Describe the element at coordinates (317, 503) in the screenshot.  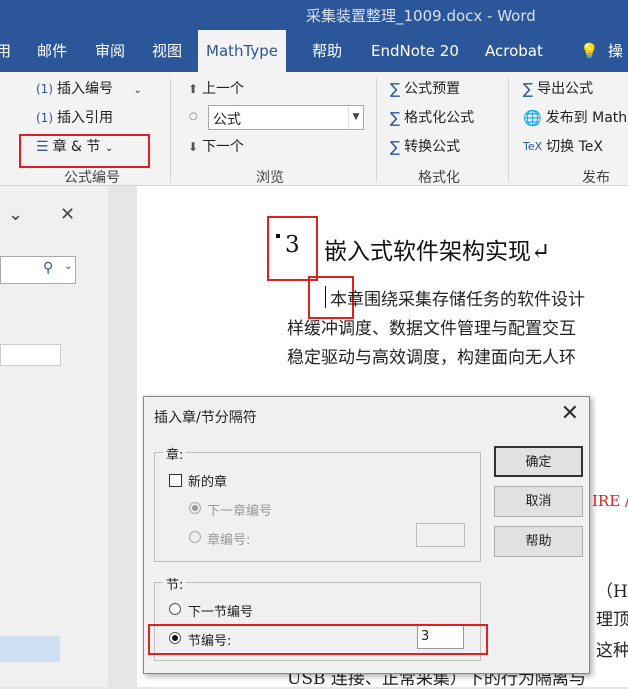
I see `chapter-group: 章: 新的章 下一章编号 章编号:` at that location.